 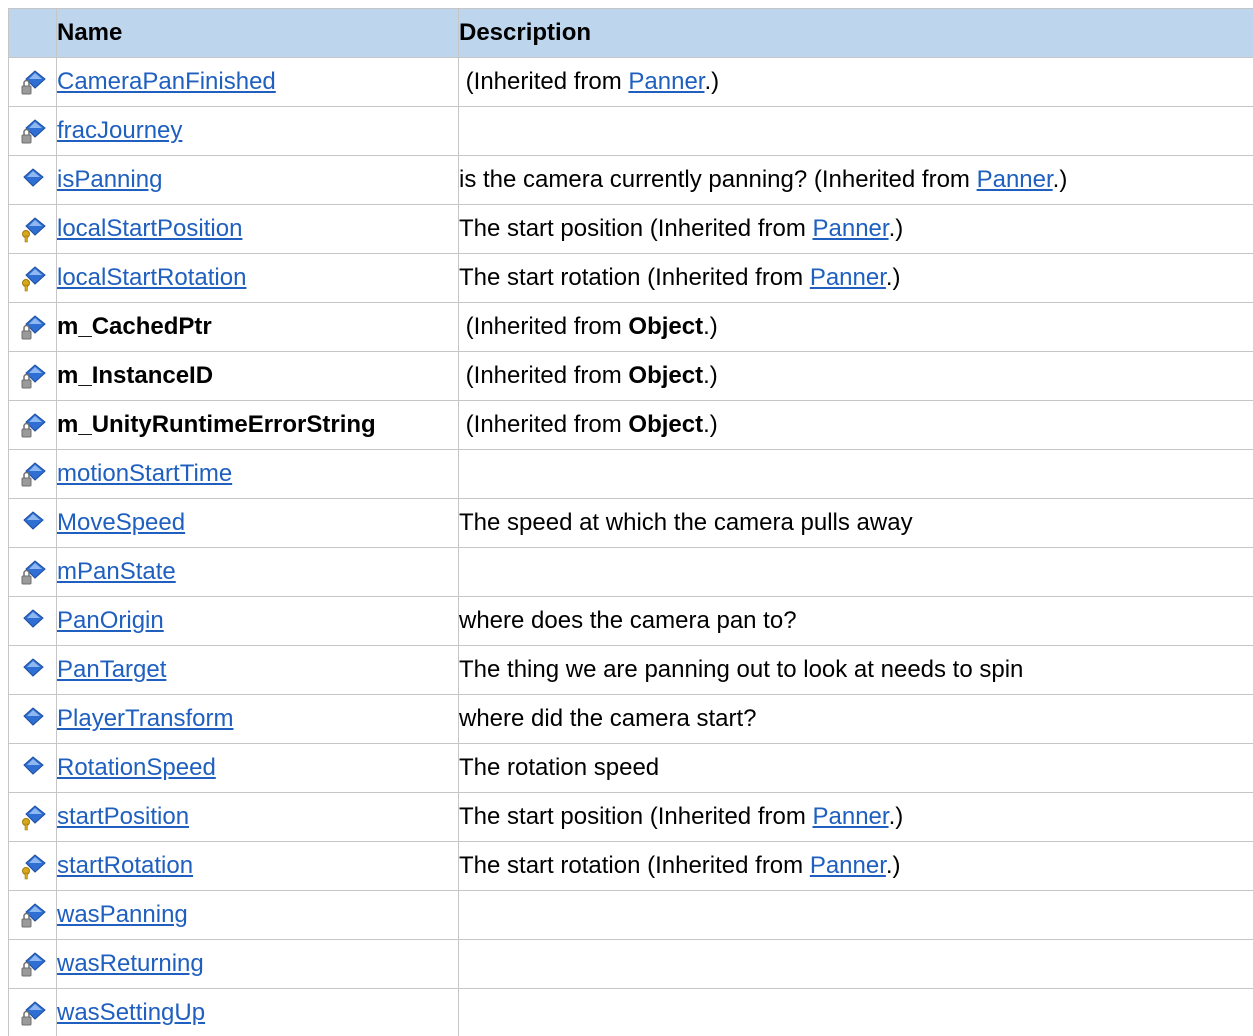 I want to click on member-name-link: RotationSpeed, so click(x=137, y=767).